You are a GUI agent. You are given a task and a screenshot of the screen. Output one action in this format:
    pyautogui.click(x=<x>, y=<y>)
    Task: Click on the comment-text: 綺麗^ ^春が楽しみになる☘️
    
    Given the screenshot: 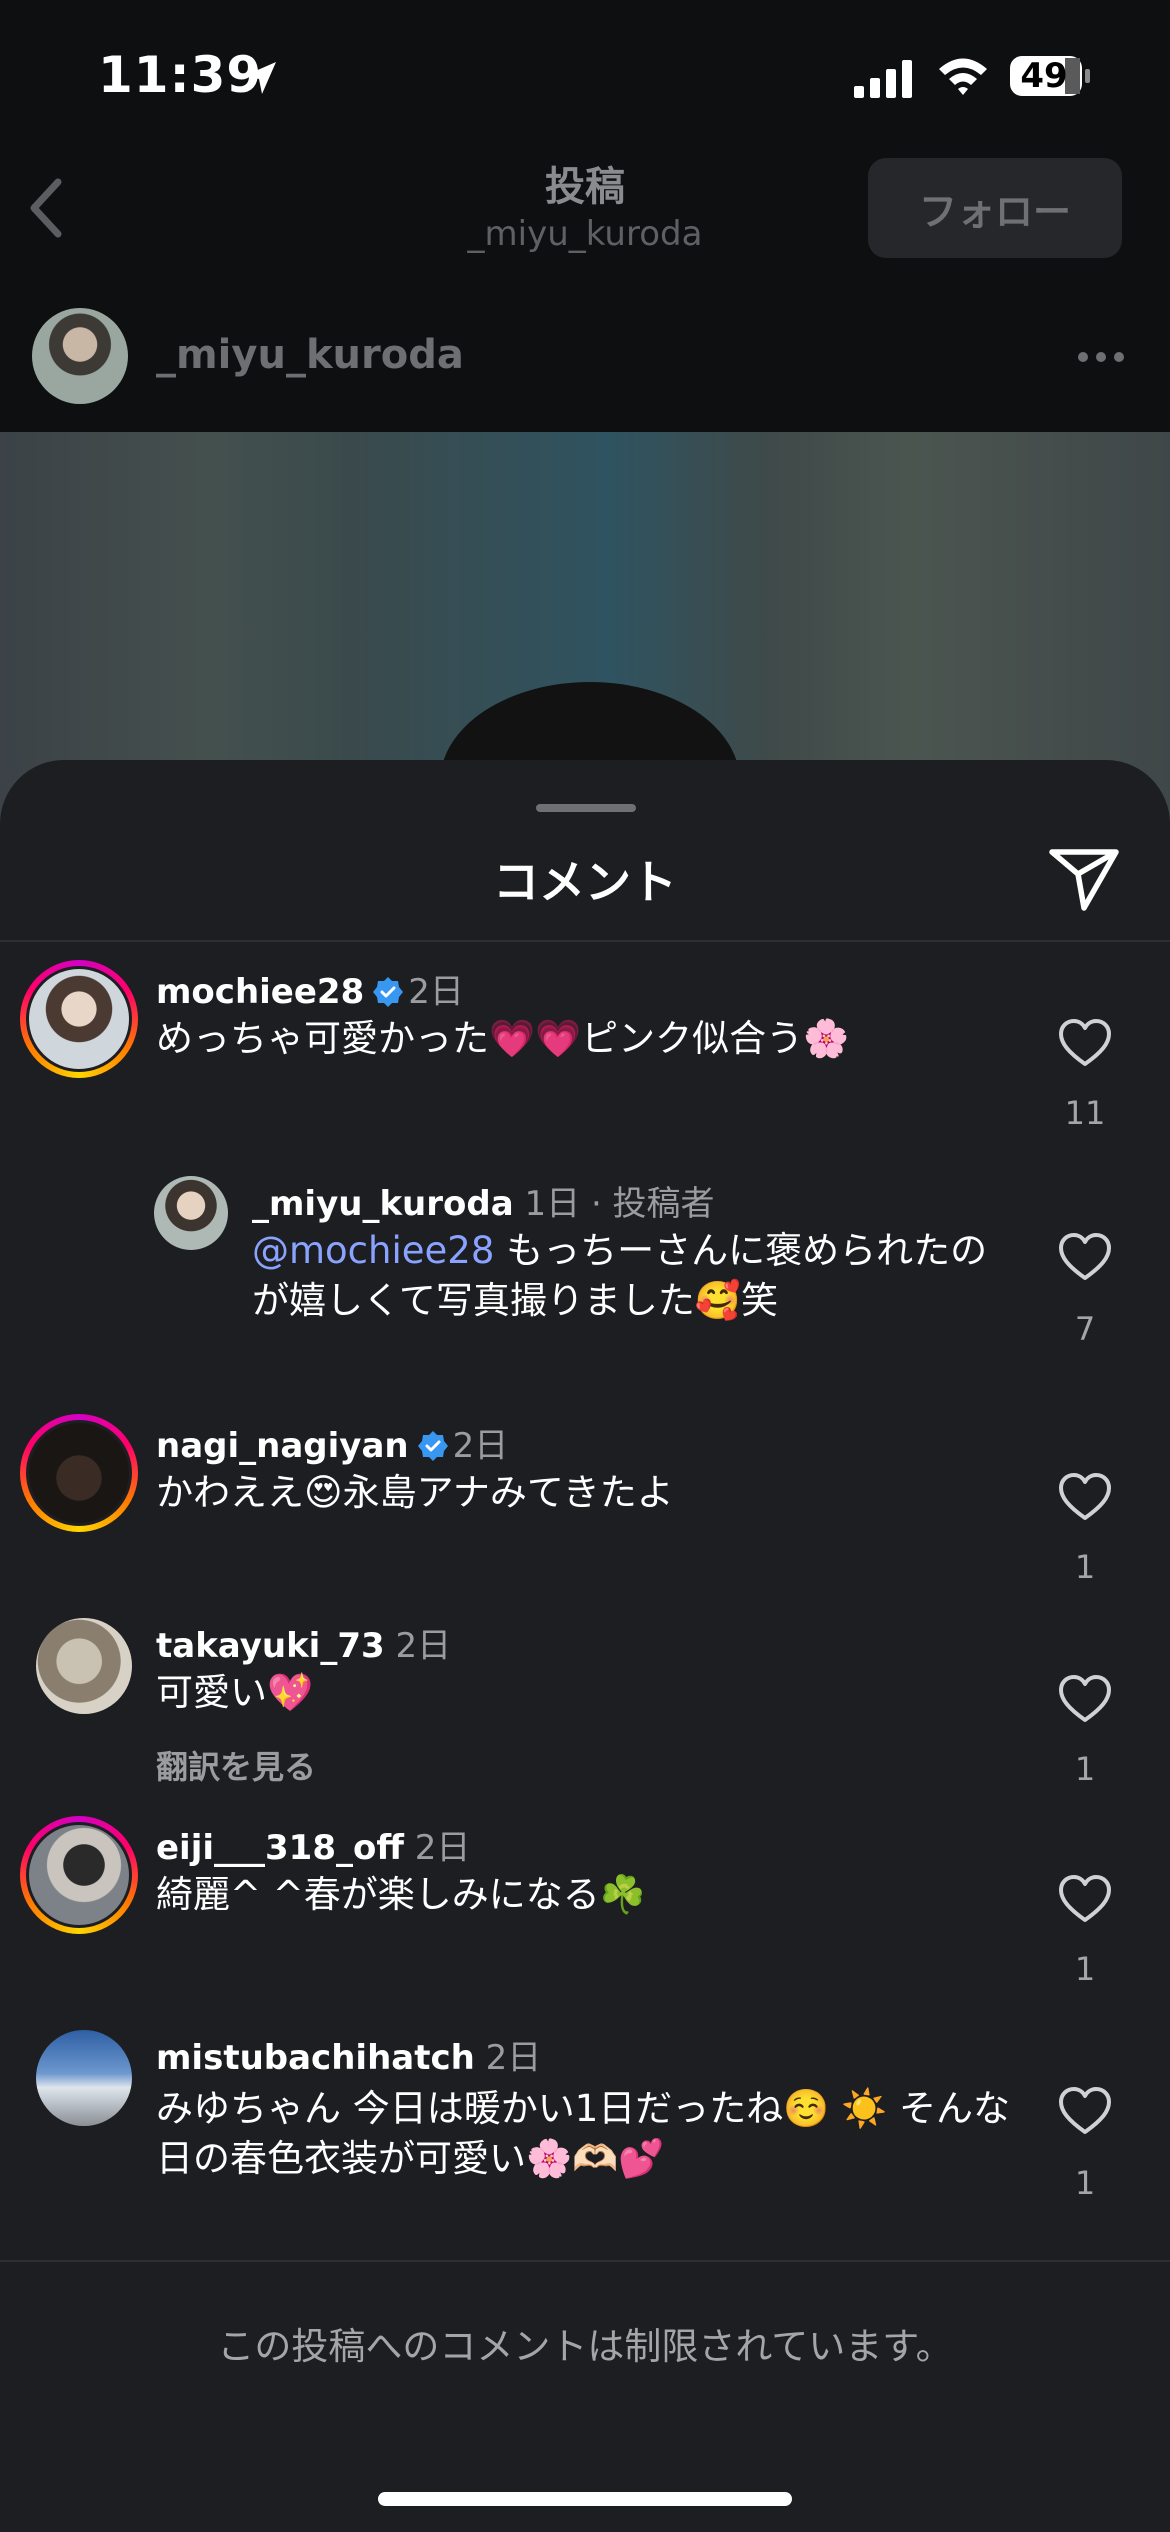 What is the action you would take?
    pyautogui.click(x=401, y=1894)
    